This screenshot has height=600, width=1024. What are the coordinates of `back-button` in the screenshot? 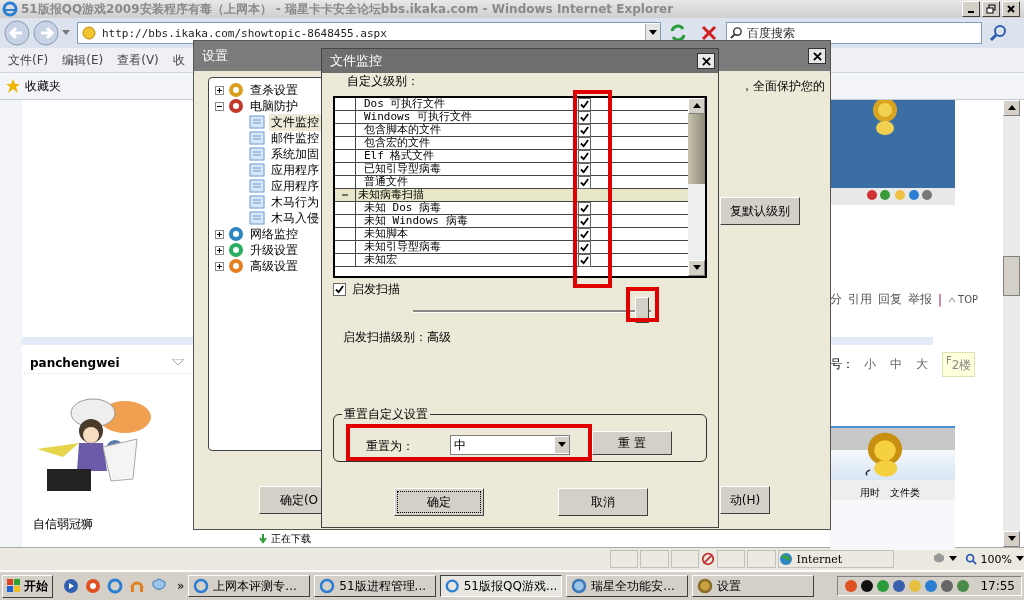 It's located at (17, 33).